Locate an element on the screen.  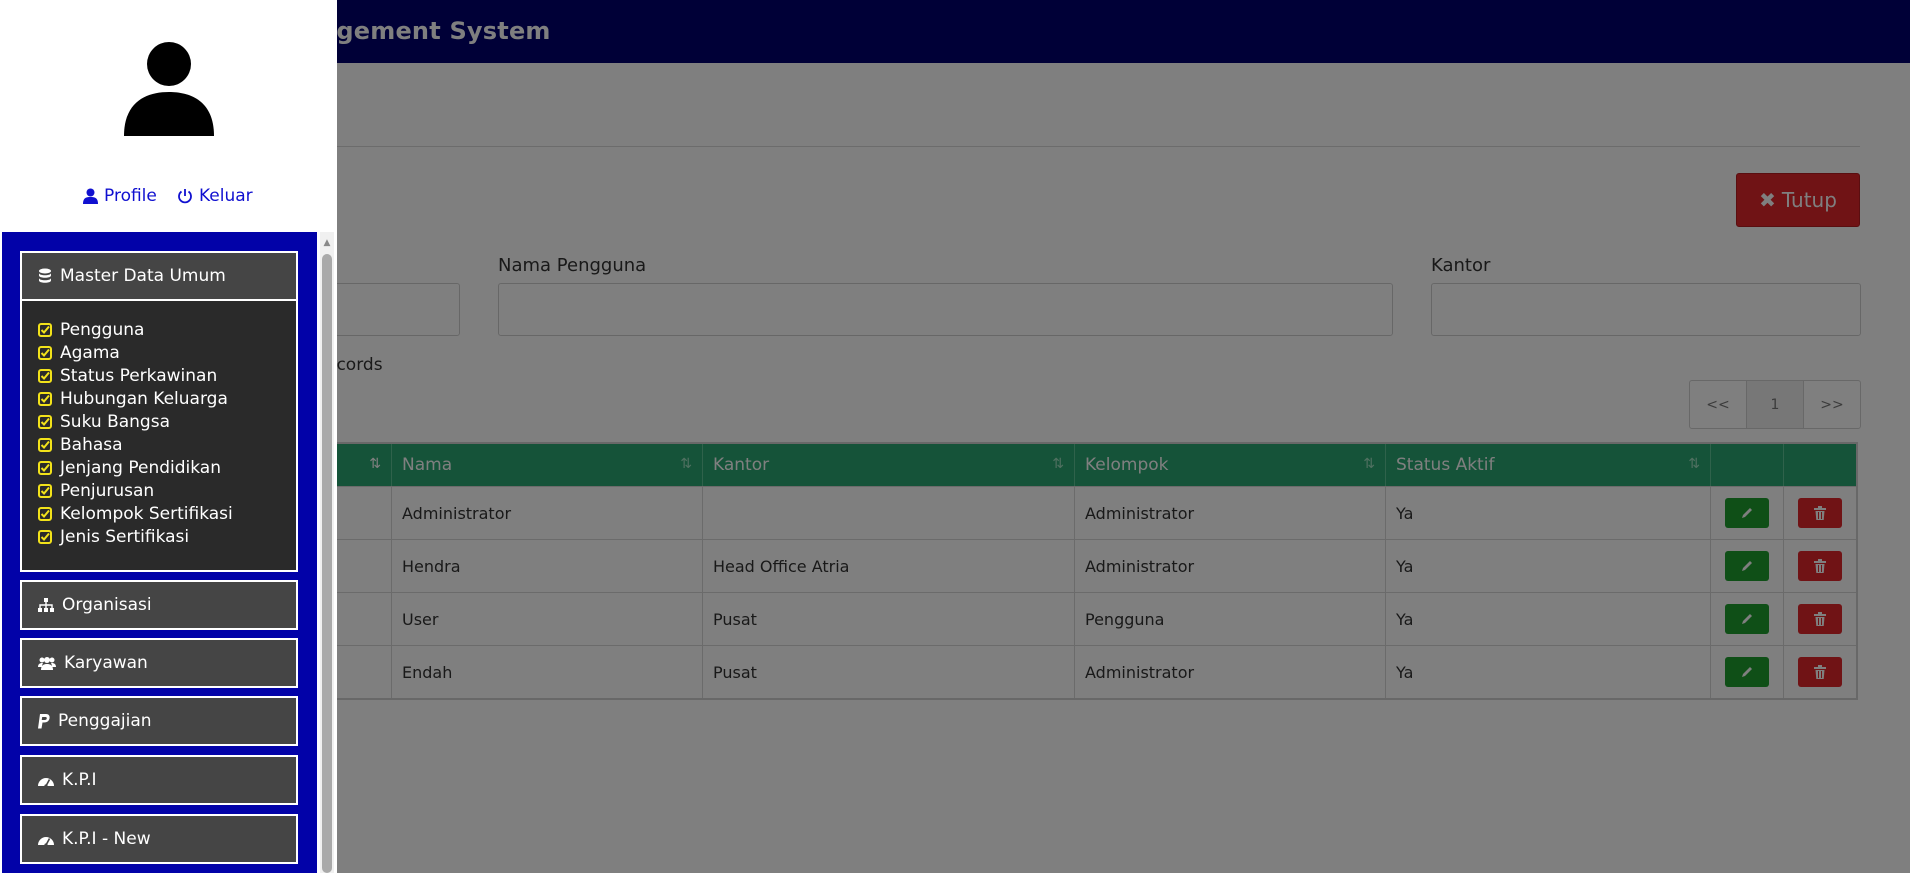
paypal-icon is located at coordinates (44, 720).